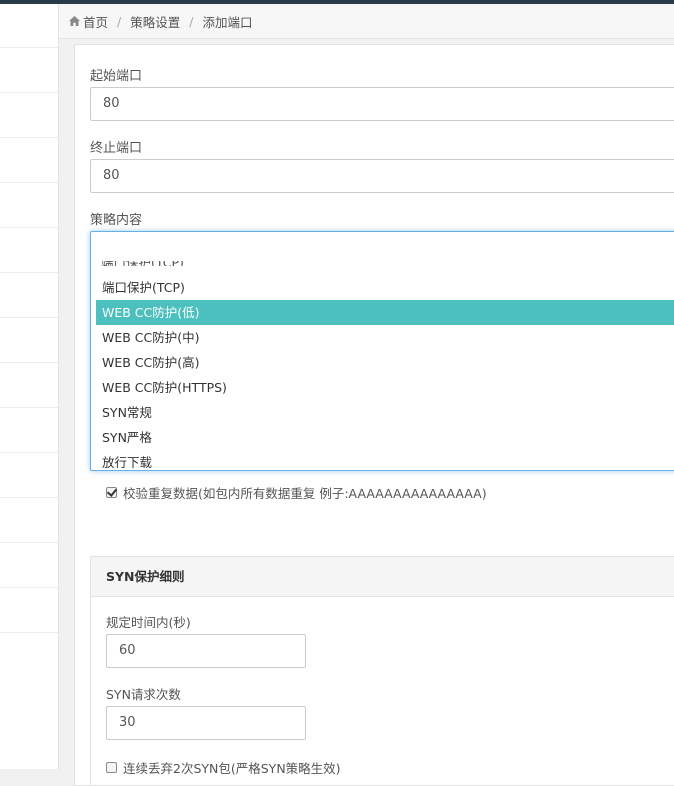 This screenshot has width=674, height=786. What do you see at coordinates (385, 337) in the screenshot?
I see `policy-option: WEB CC防护(中)` at bounding box center [385, 337].